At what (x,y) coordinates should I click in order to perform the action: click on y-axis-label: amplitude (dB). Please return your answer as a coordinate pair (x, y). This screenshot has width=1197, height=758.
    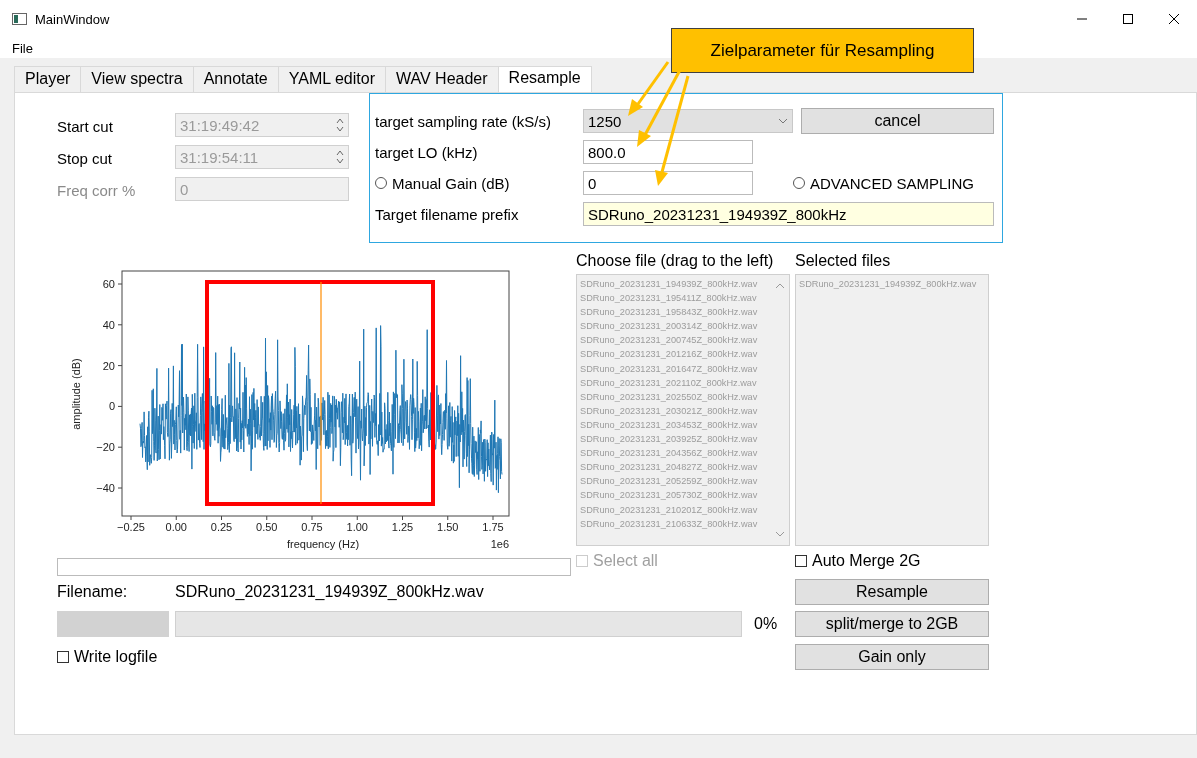
    Looking at the image, I should click on (76, 394).